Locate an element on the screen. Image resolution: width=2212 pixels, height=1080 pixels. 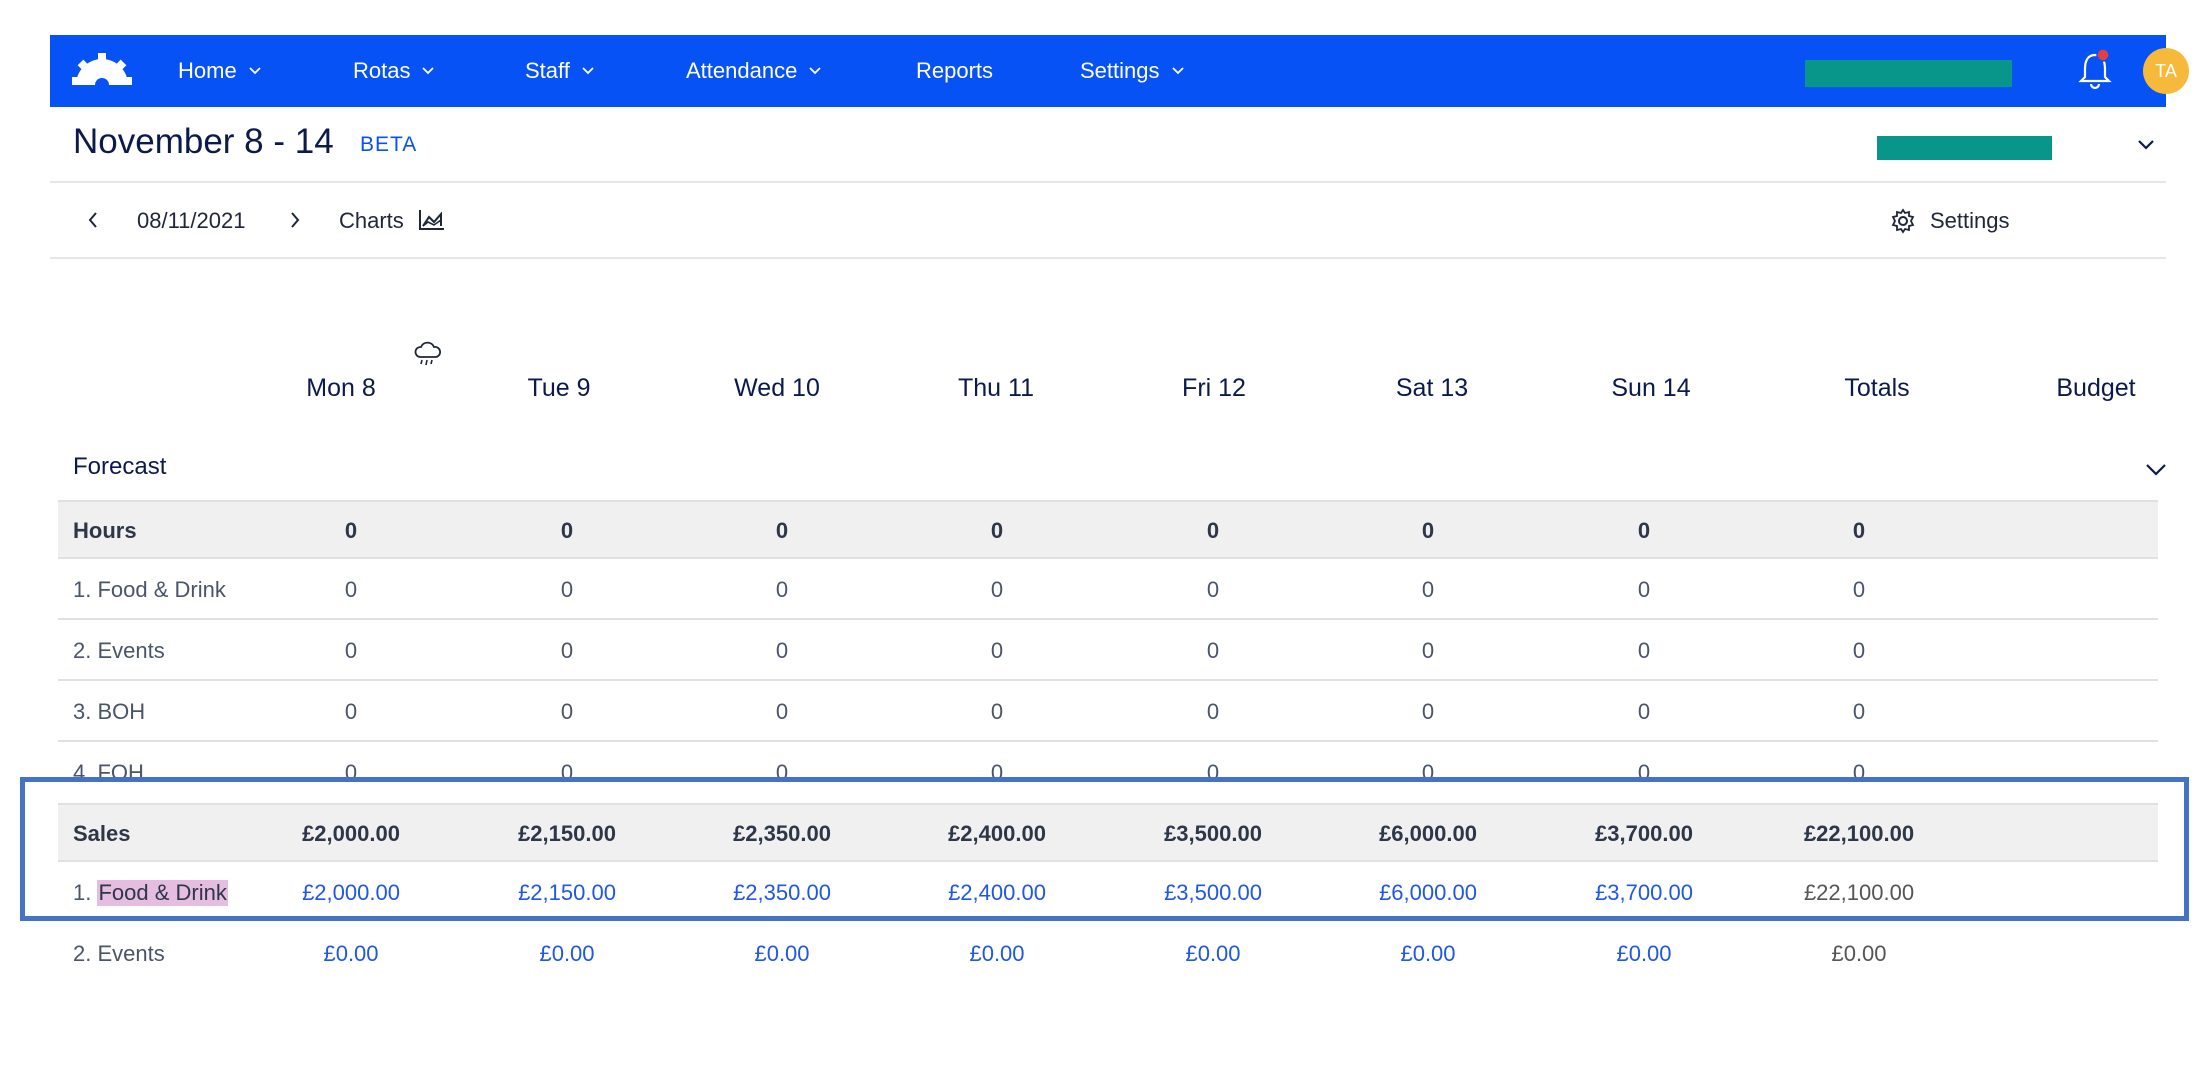
nav-rotas: Rotas is located at coordinates (394, 71).